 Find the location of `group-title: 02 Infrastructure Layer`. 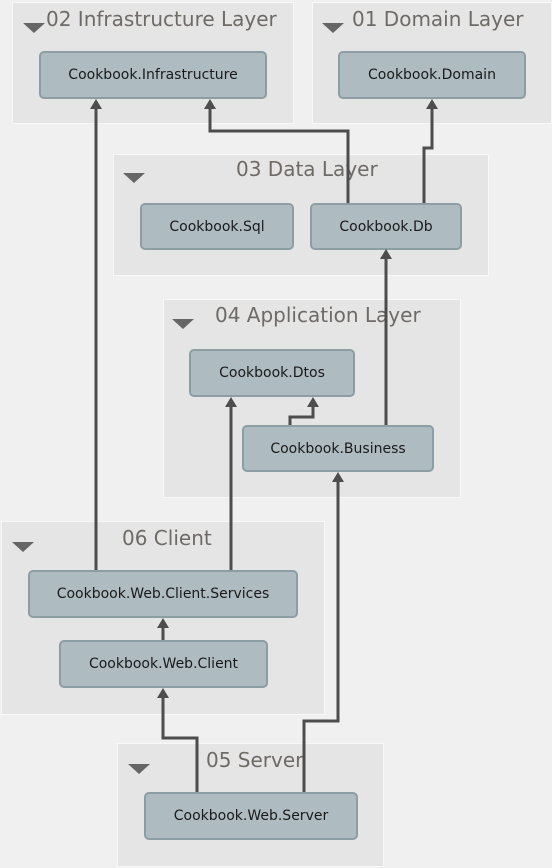

group-title: 02 Infrastructure Layer is located at coordinates (161, 19).